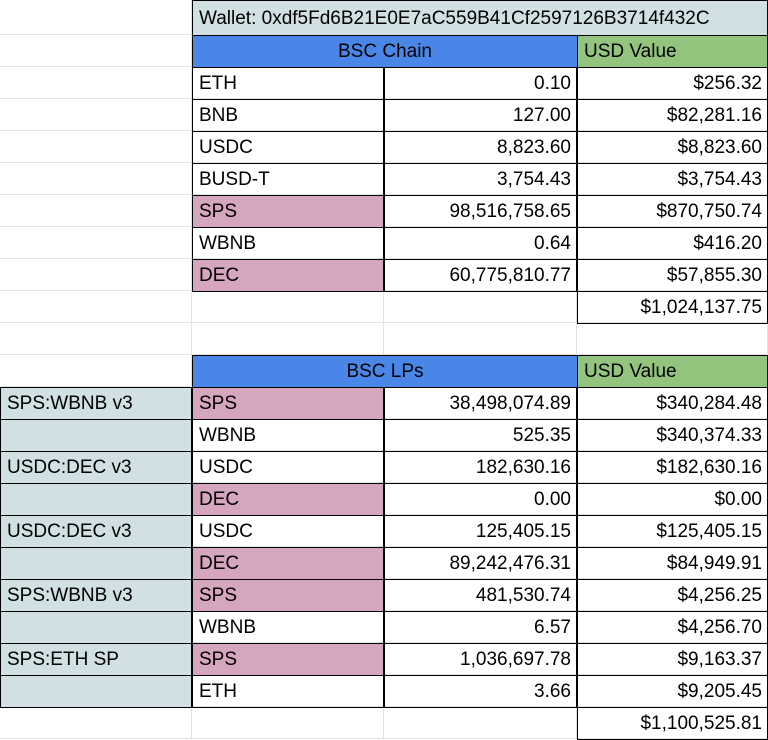  What do you see at coordinates (288, 115) in the screenshot?
I see `token-cell: BNB` at bounding box center [288, 115].